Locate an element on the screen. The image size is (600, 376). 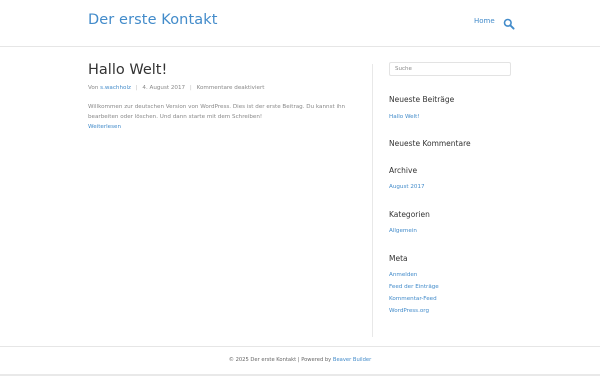
widget-title-recent-comments: Neueste Kommentare is located at coordinates (430, 143).